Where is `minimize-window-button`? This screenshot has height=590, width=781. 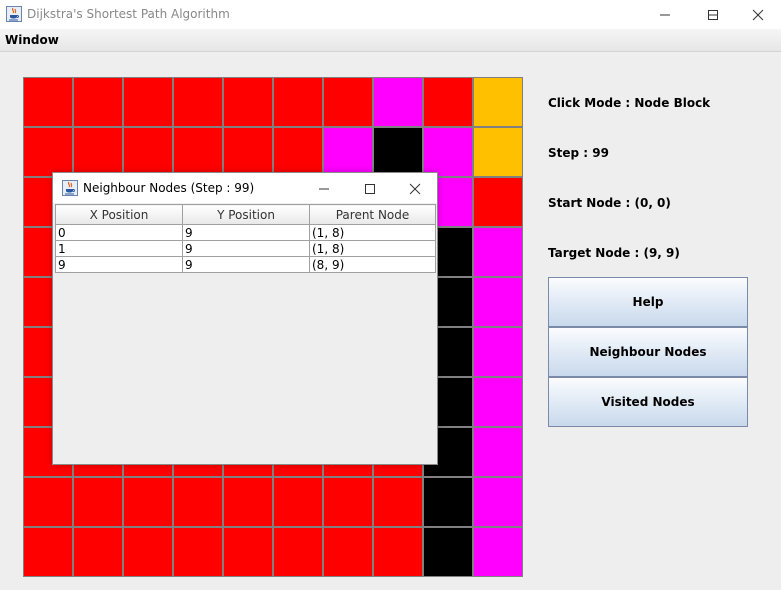
minimize-window-button is located at coordinates (665, 14).